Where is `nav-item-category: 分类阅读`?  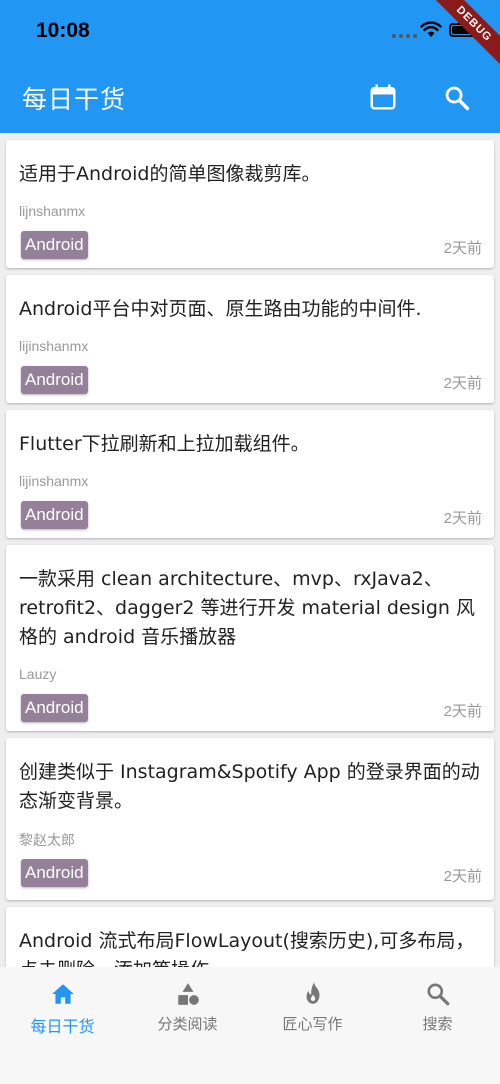
nav-item-category: 分类阅读 is located at coordinates (187, 1007).